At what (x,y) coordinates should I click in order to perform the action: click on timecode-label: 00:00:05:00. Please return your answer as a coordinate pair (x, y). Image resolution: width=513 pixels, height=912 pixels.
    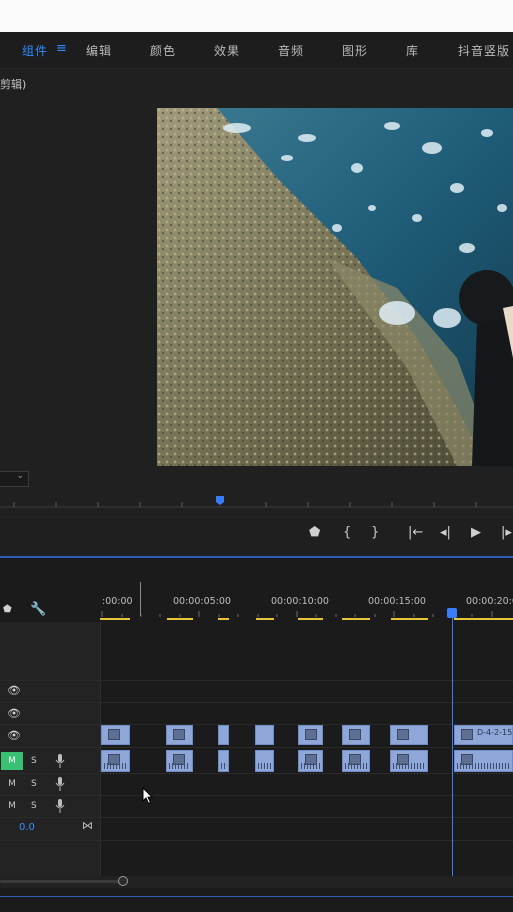
    Looking at the image, I should click on (202, 601).